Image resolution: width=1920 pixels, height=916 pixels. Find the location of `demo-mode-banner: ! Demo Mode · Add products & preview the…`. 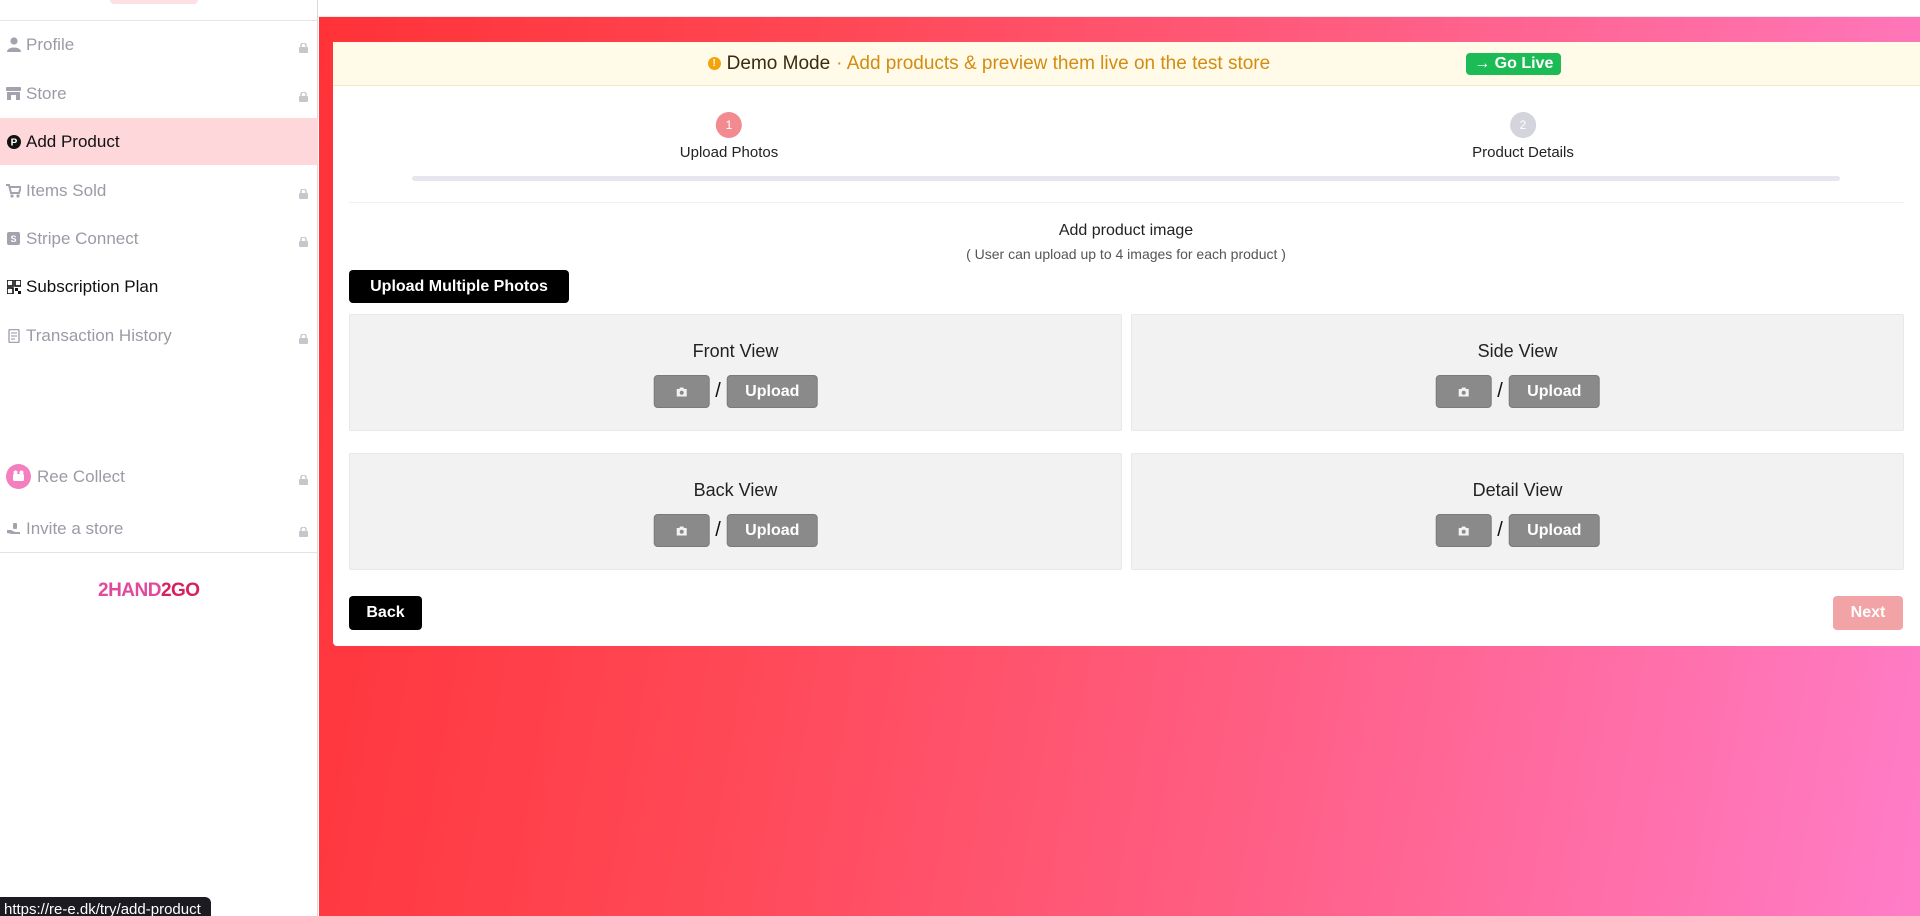

demo-mode-banner: ! Demo Mode · Add products & preview the… is located at coordinates (1126, 64).